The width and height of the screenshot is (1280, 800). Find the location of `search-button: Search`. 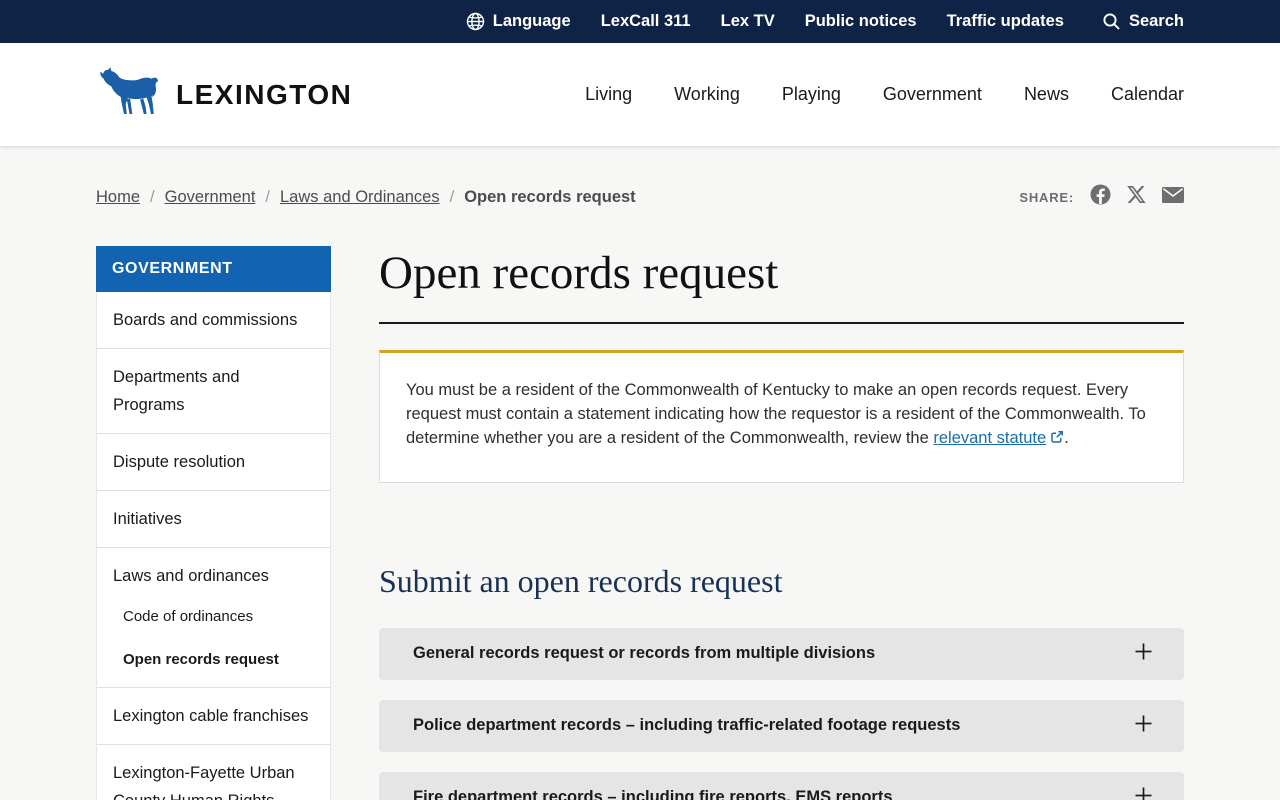

search-button: Search is located at coordinates (1143, 21).